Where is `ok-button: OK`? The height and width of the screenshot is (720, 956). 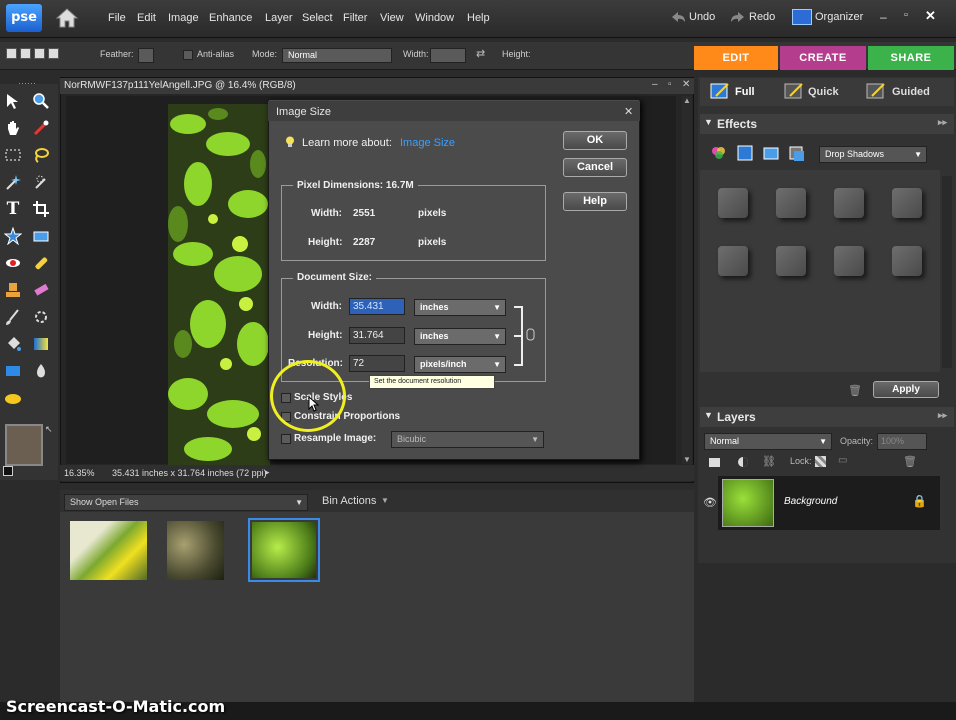 ok-button: OK is located at coordinates (595, 140).